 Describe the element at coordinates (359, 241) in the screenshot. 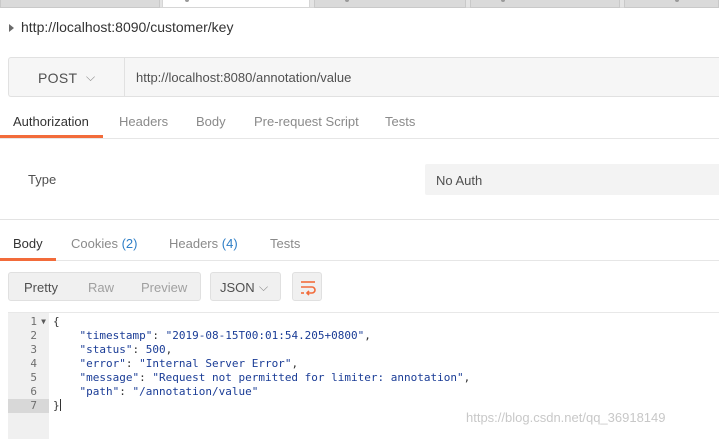

I see `response-tabs: Body Cookies (2) Headers (4) Tests` at that location.